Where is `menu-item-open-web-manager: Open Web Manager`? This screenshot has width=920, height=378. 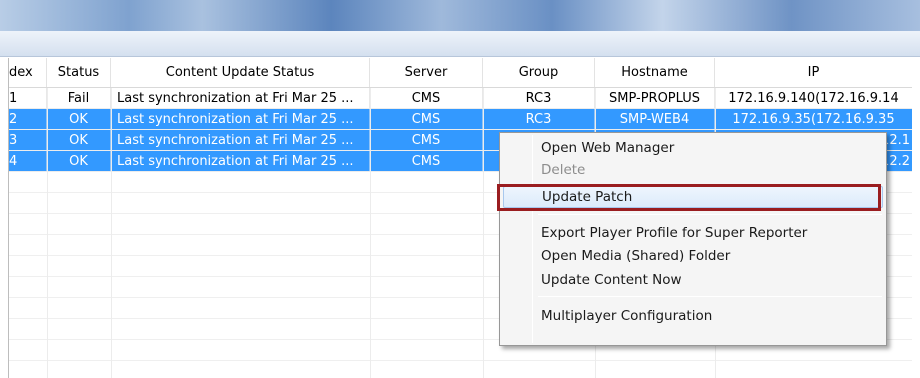
menu-item-open-web-manager: Open Web Manager is located at coordinates (693, 148).